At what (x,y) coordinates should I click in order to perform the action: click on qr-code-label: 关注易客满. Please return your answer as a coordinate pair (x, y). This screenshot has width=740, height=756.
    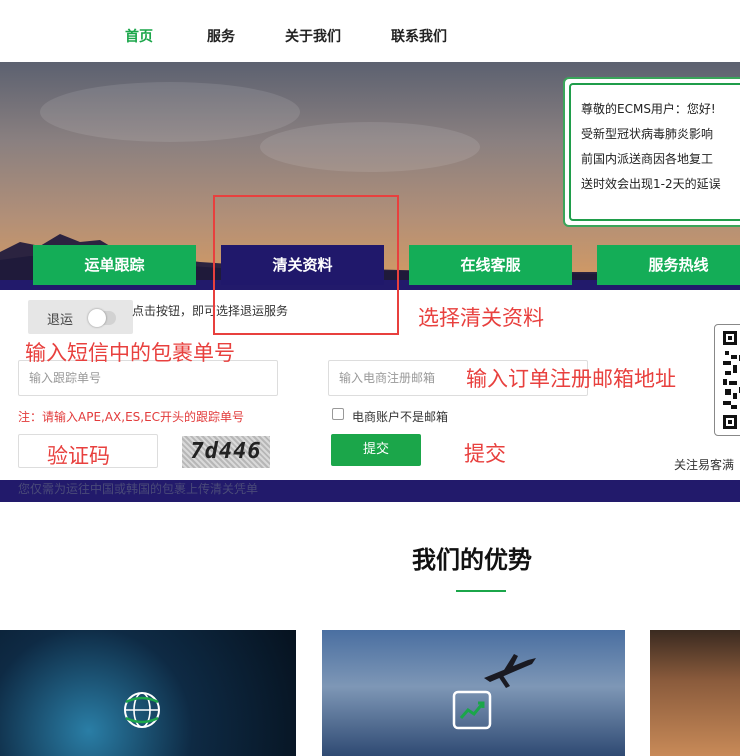
    Looking at the image, I should click on (704, 465).